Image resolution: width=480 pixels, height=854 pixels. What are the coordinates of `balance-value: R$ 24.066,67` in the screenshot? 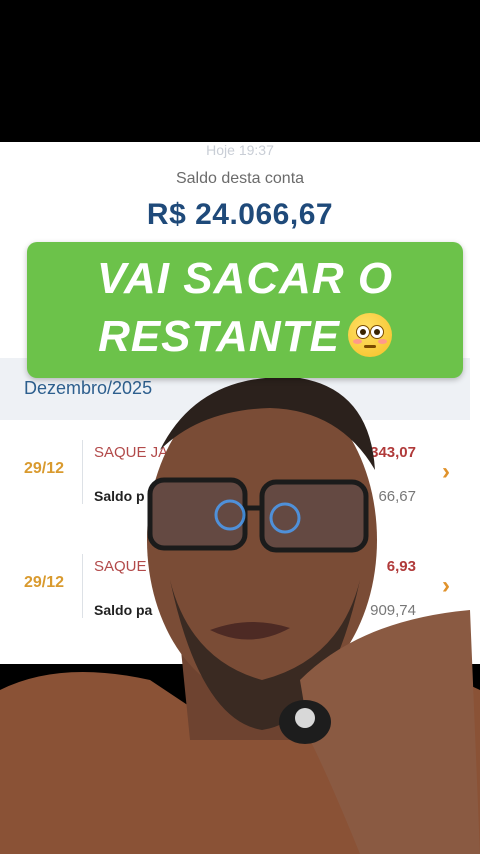 It's located at (240, 214).